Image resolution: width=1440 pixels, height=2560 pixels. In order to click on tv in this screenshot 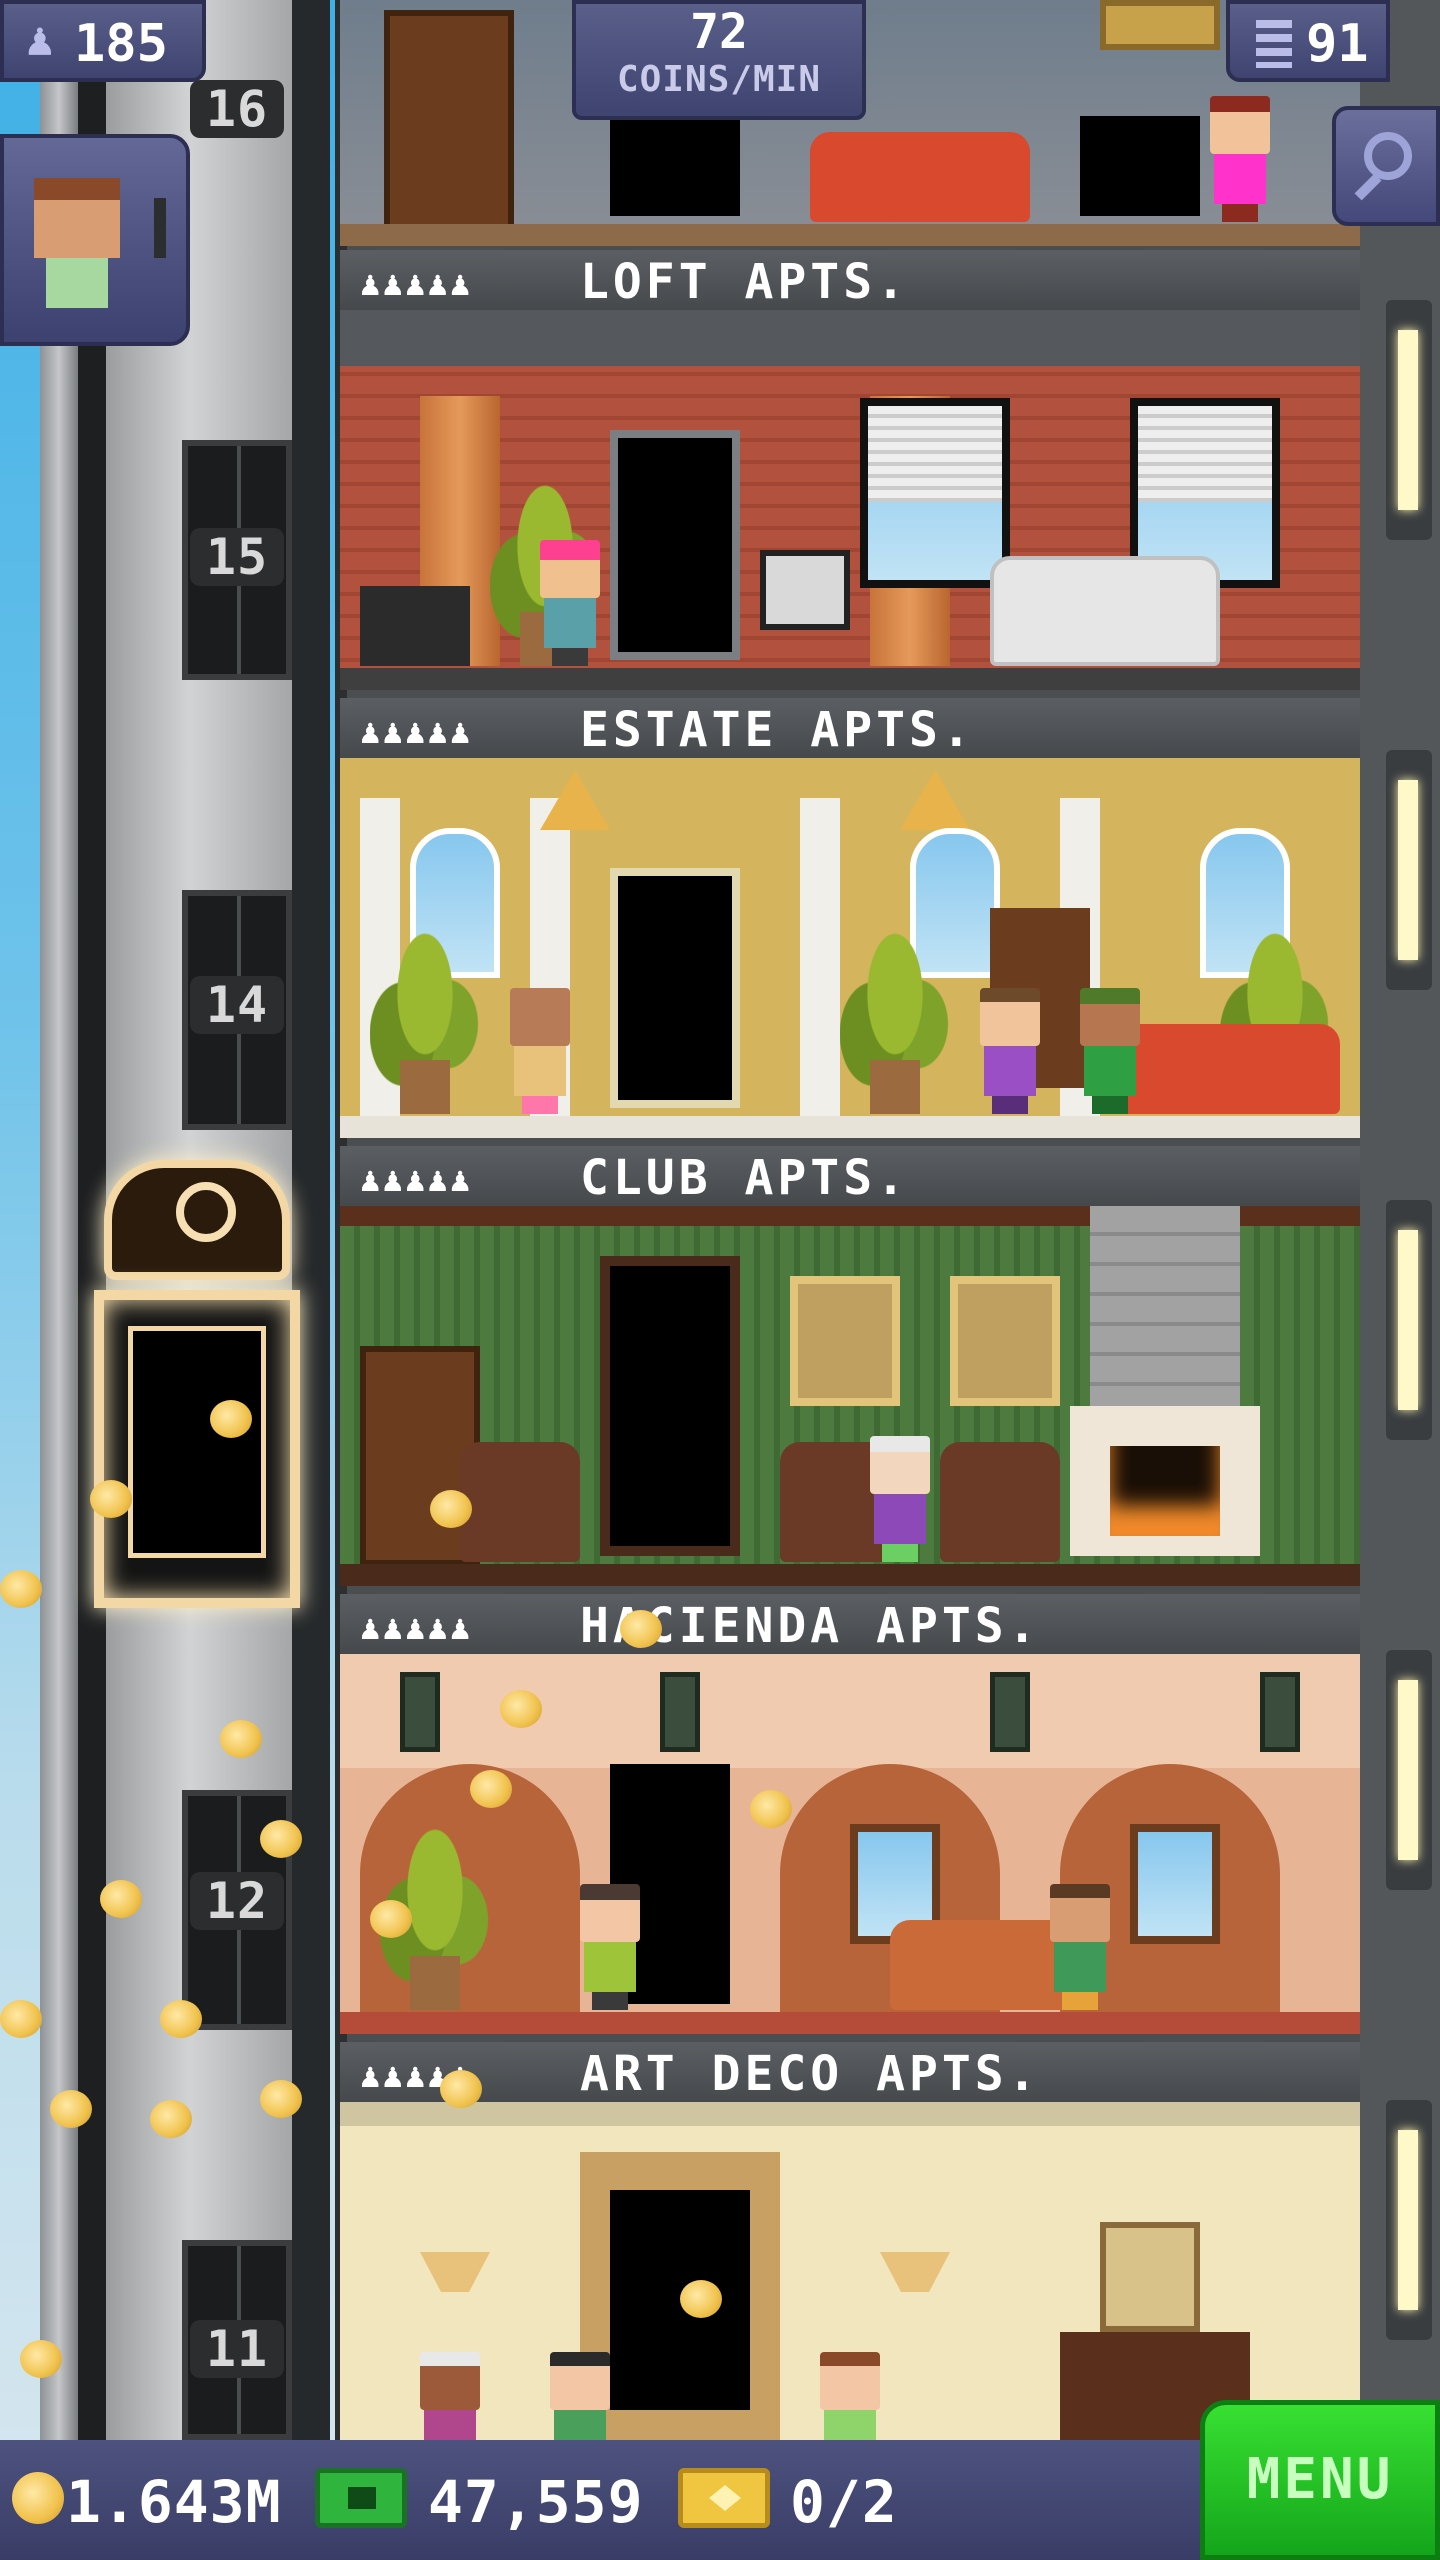, I will do `click(805, 590)`.